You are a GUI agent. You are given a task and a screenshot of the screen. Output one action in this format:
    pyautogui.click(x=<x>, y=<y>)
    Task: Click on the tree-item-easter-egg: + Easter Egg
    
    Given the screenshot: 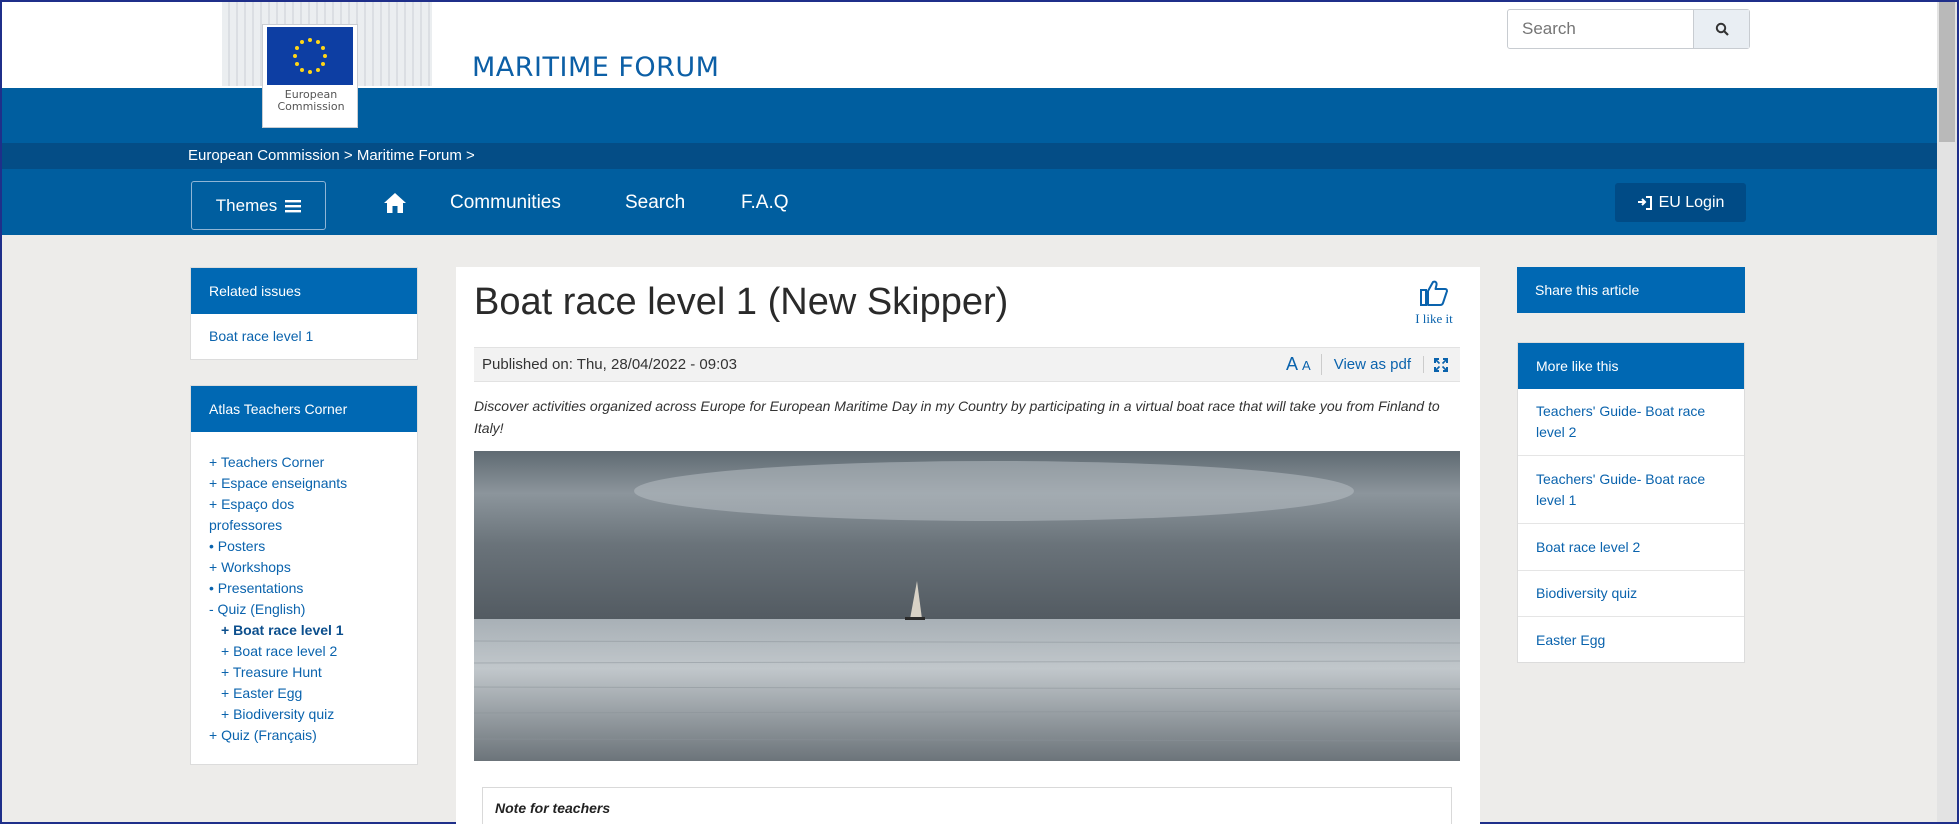 What is the action you would take?
    pyautogui.click(x=313, y=693)
    